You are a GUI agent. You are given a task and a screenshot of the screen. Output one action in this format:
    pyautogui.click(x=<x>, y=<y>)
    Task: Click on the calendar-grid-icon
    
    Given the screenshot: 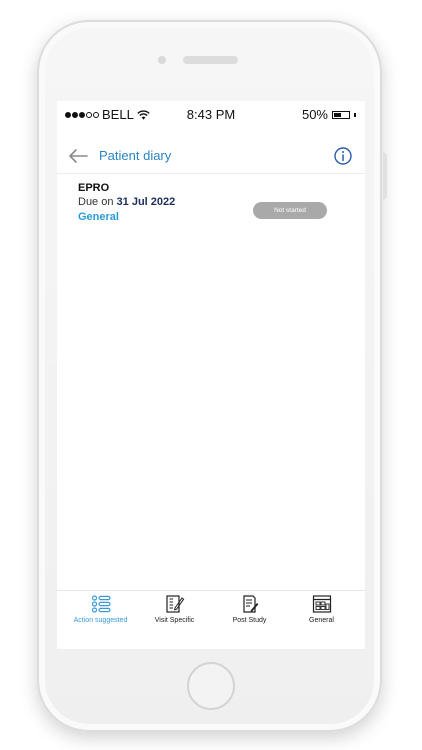 What is the action you would take?
    pyautogui.click(x=321, y=604)
    